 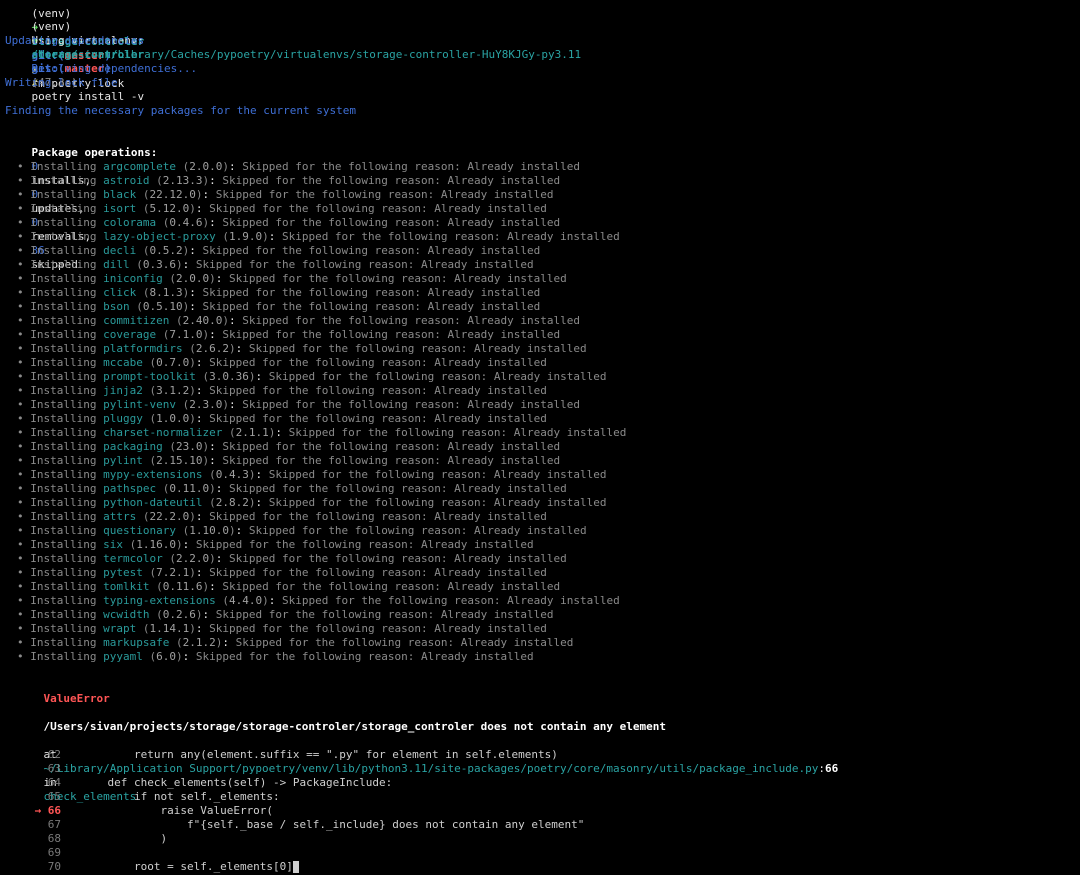 I want to click on package-version: 23.0, so click(x=189, y=446).